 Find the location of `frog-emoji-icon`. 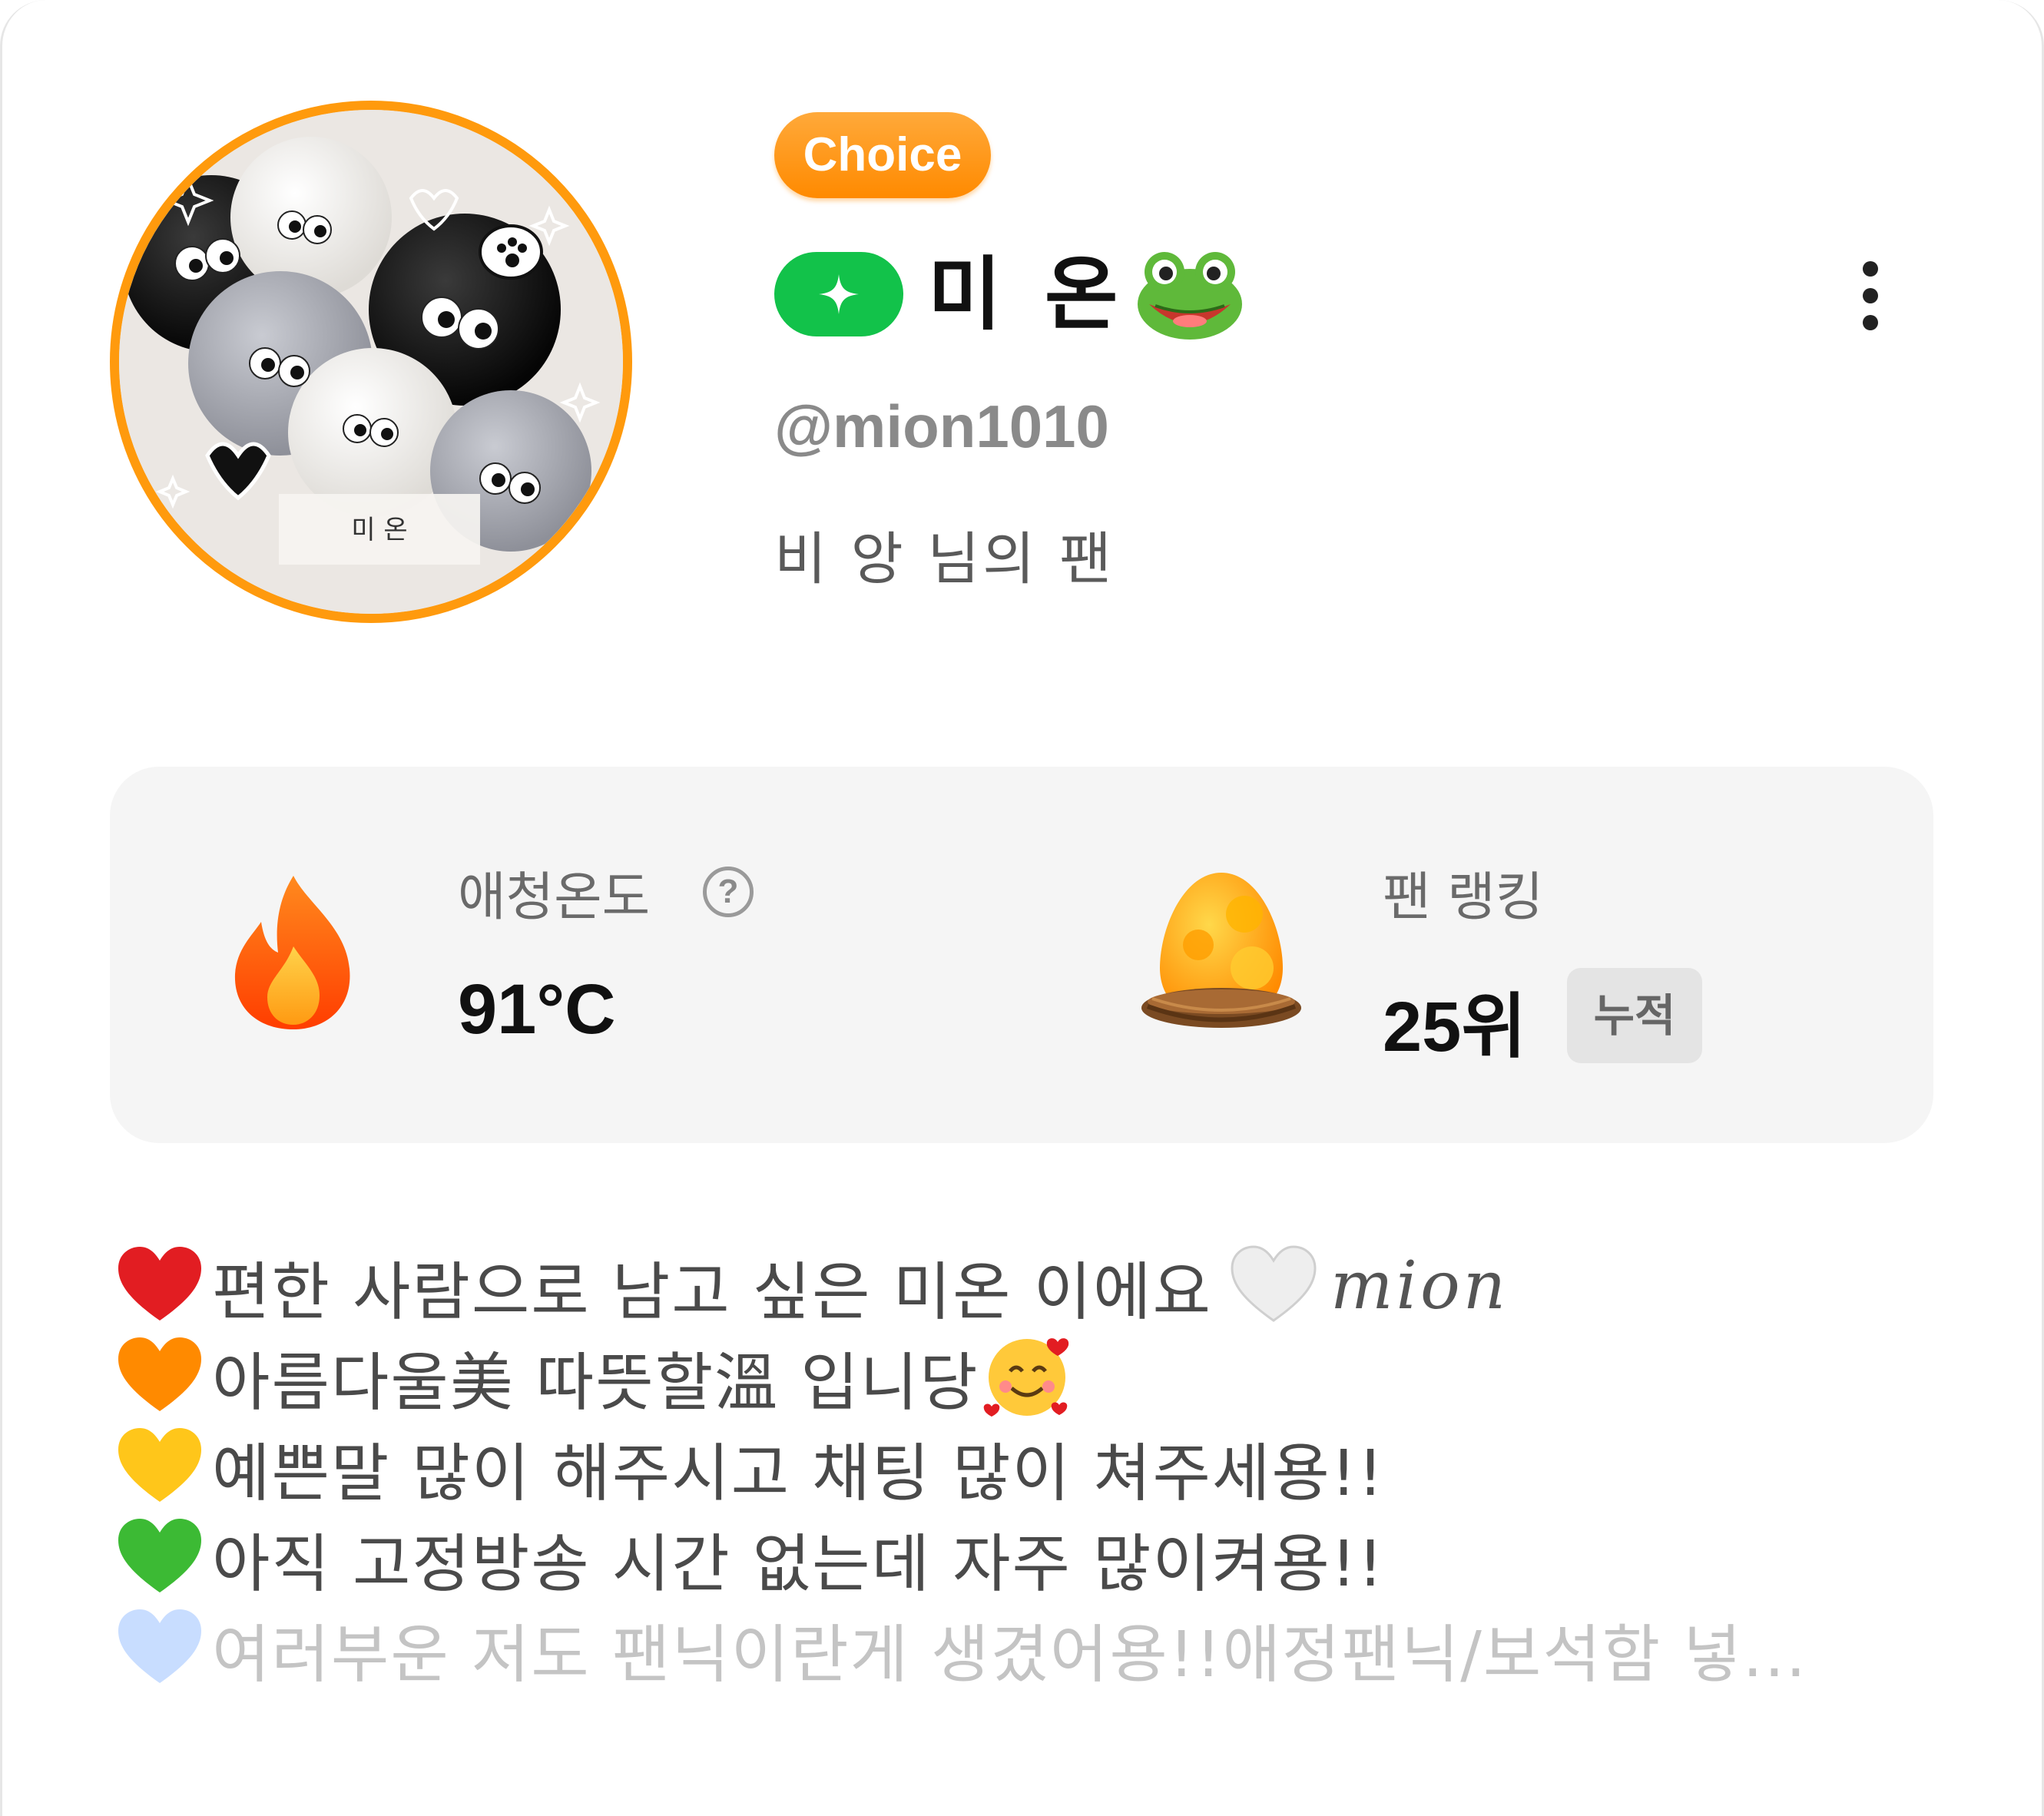

frog-emoji-icon is located at coordinates (1189, 296).